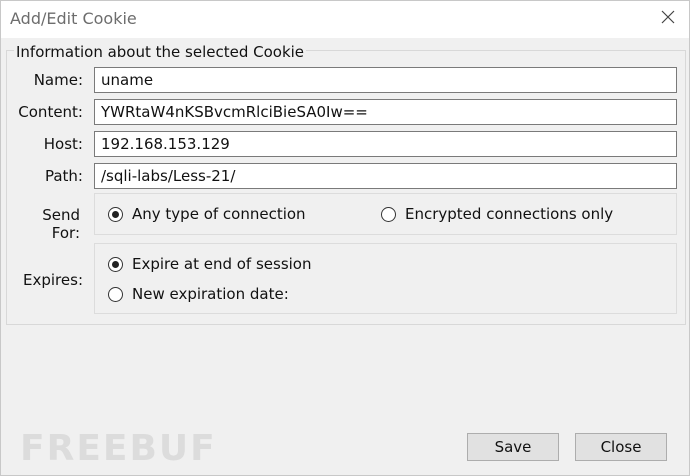 This screenshot has height=476, width=690. Describe the element at coordinates (222, 264) in the screenshot. I see `radio-expire-session-label: Expire at end of session` at that location.